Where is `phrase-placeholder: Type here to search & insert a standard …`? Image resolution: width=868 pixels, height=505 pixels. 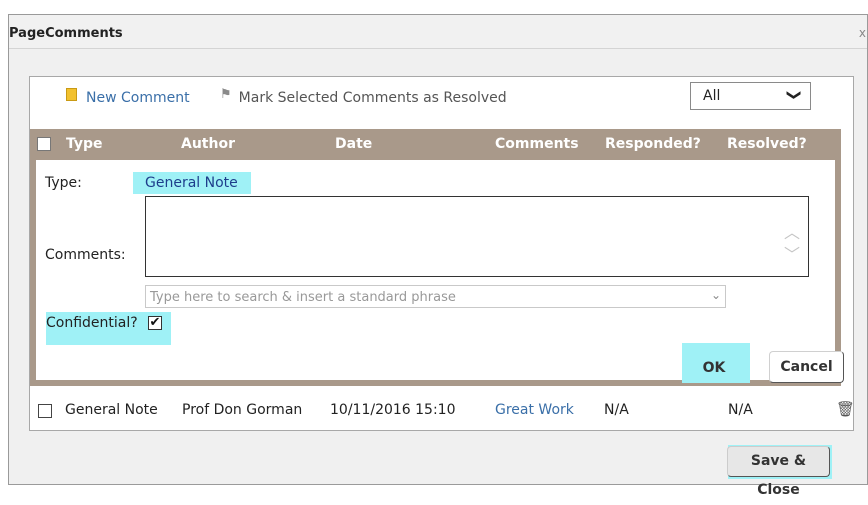 phrase-placeholder: Type here to search & insert a standard … is located at coordinates (303, 297).